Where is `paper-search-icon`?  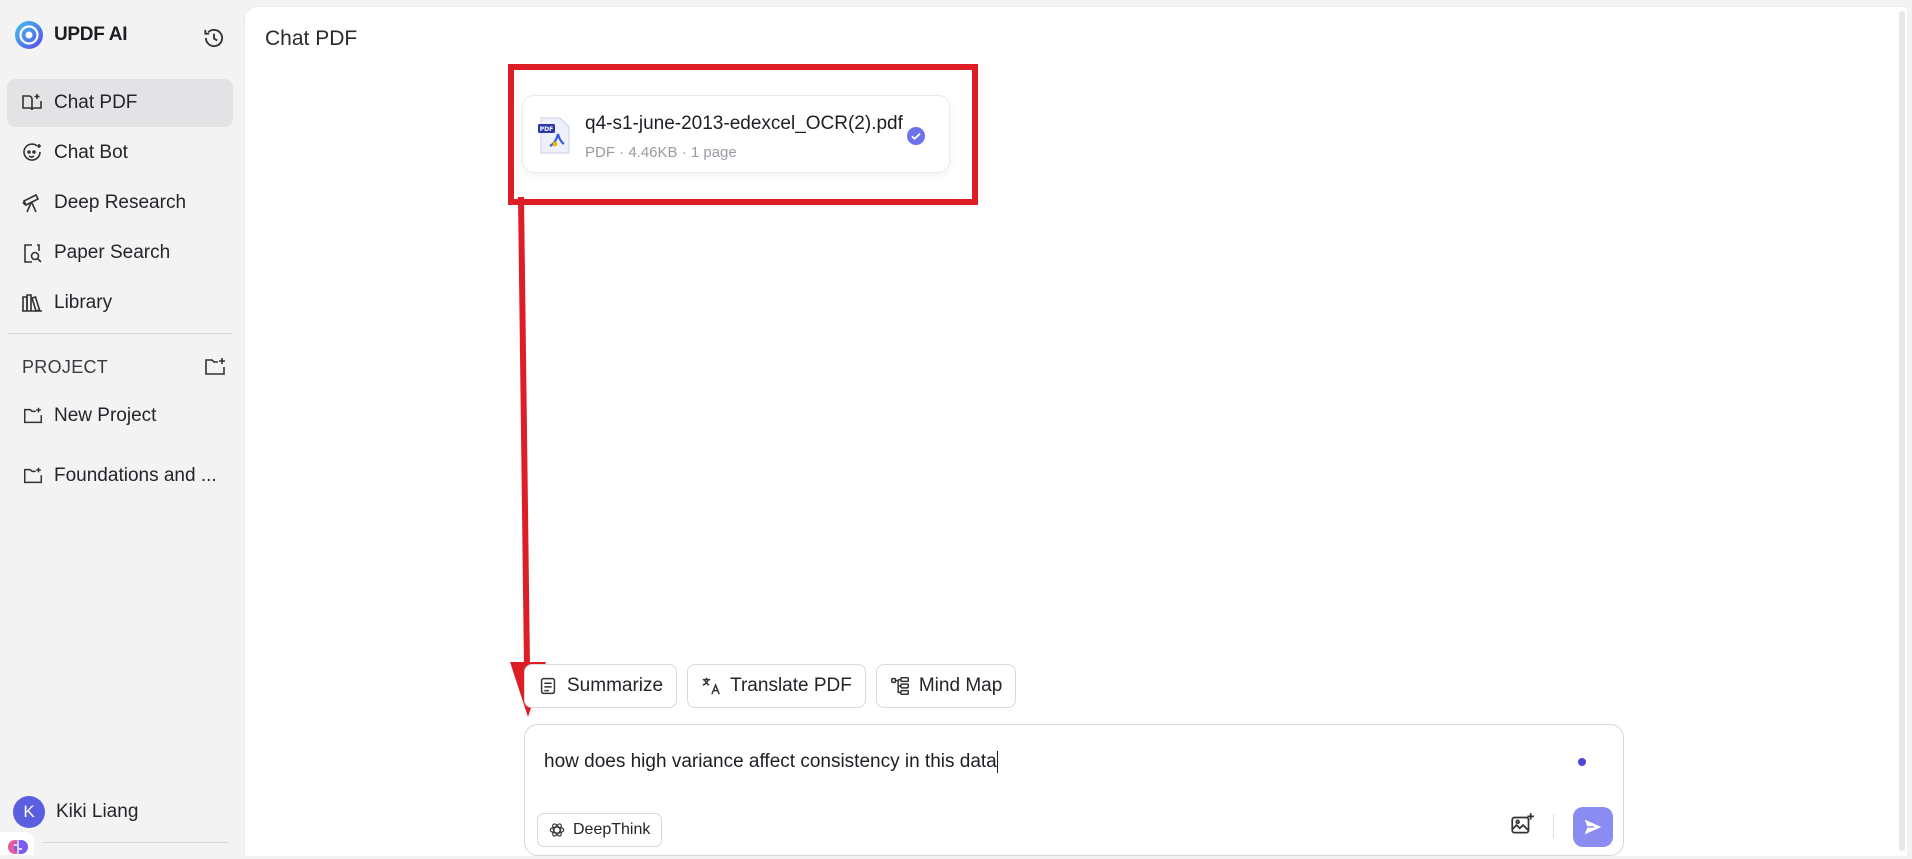
paper-search-icon is located at coordinates (33, 253).